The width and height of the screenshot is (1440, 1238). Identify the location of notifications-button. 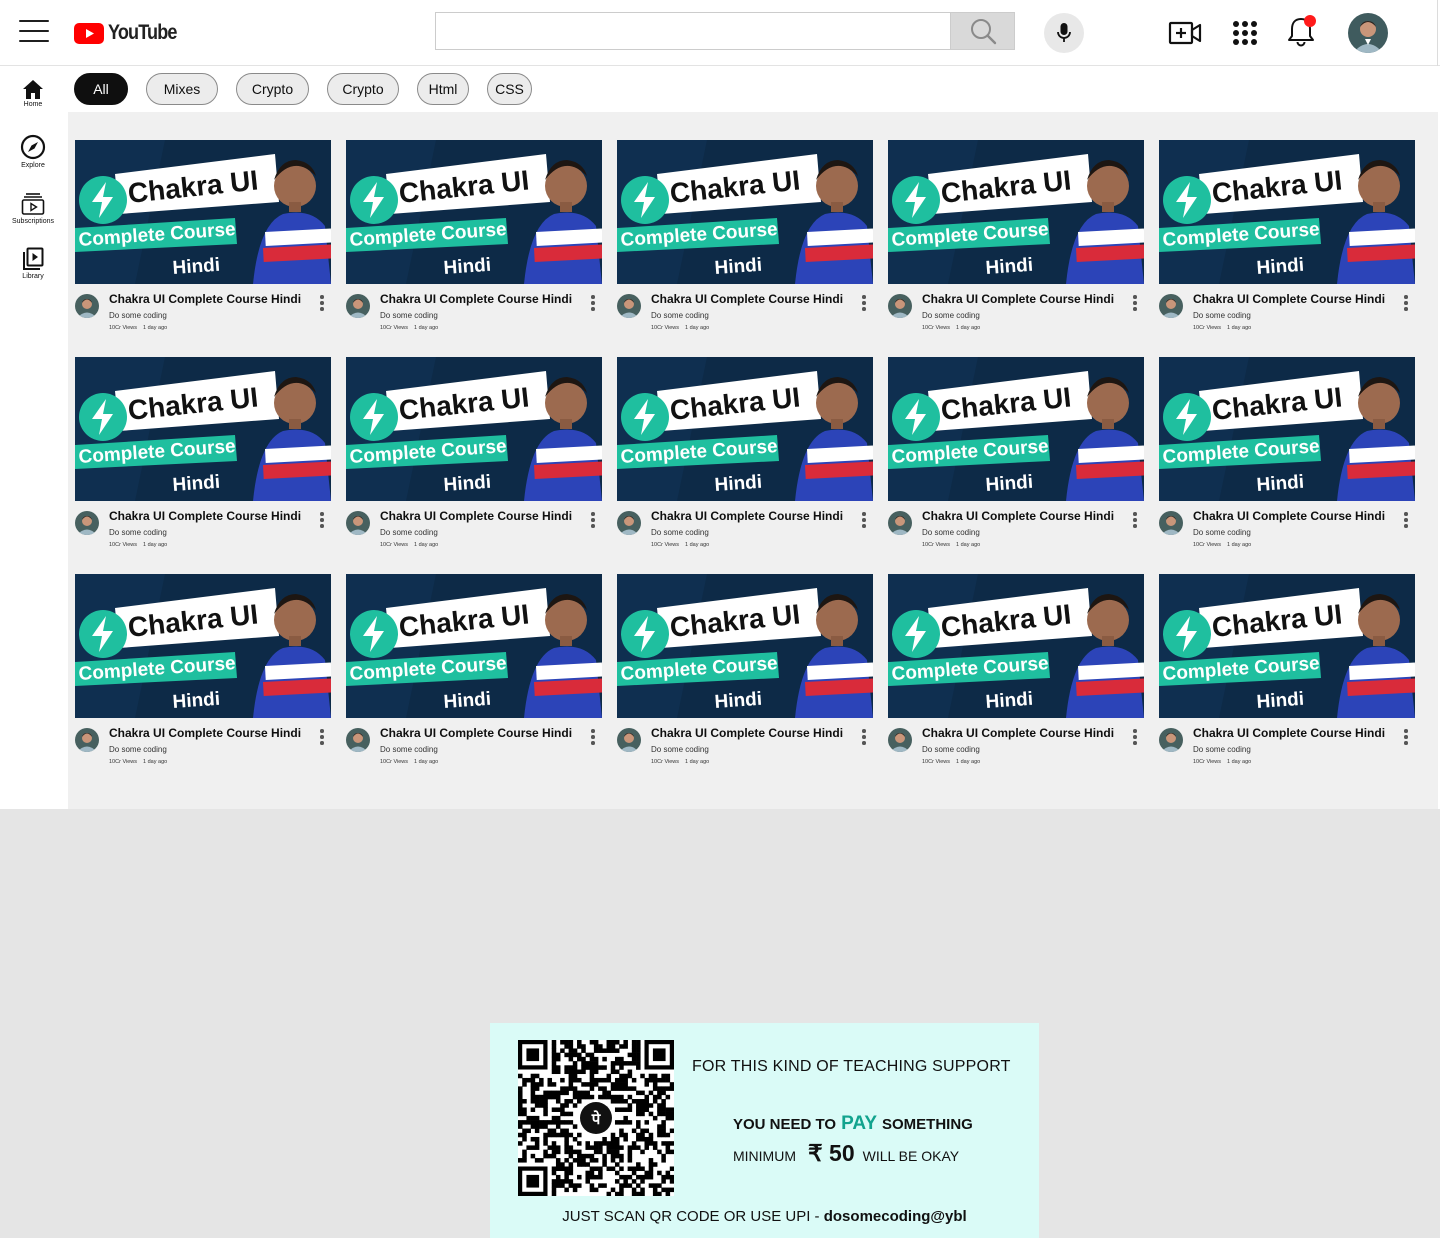
(1301, 31).